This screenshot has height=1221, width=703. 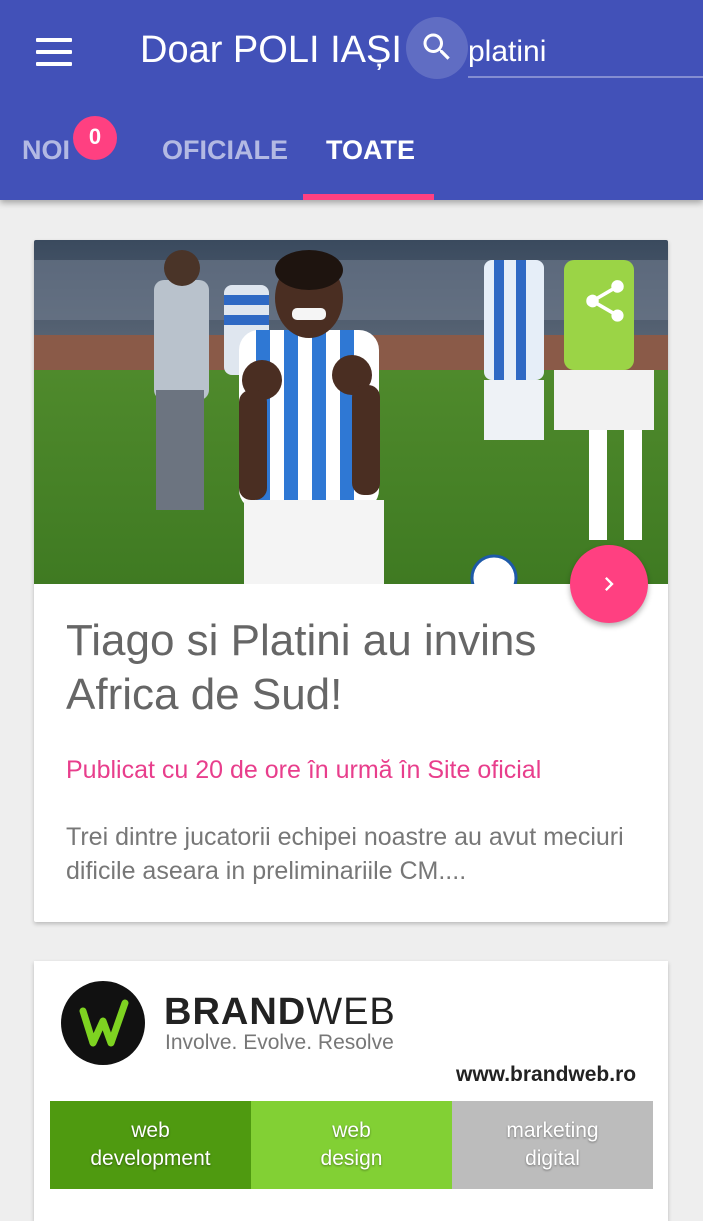 I want to click on brandweb-logo, so click(x=103, y=1023).